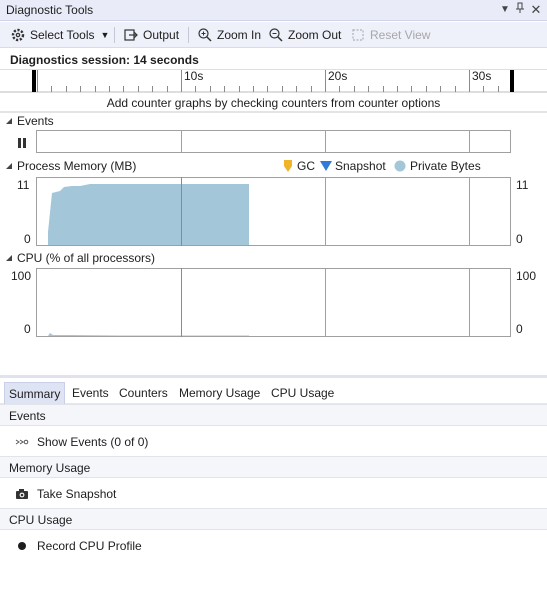 This screenshot has height=612, width=547. Describe the element at coordinates (400, 166) in the screenshot. I see `private-bytes-marker-icon` at that location.